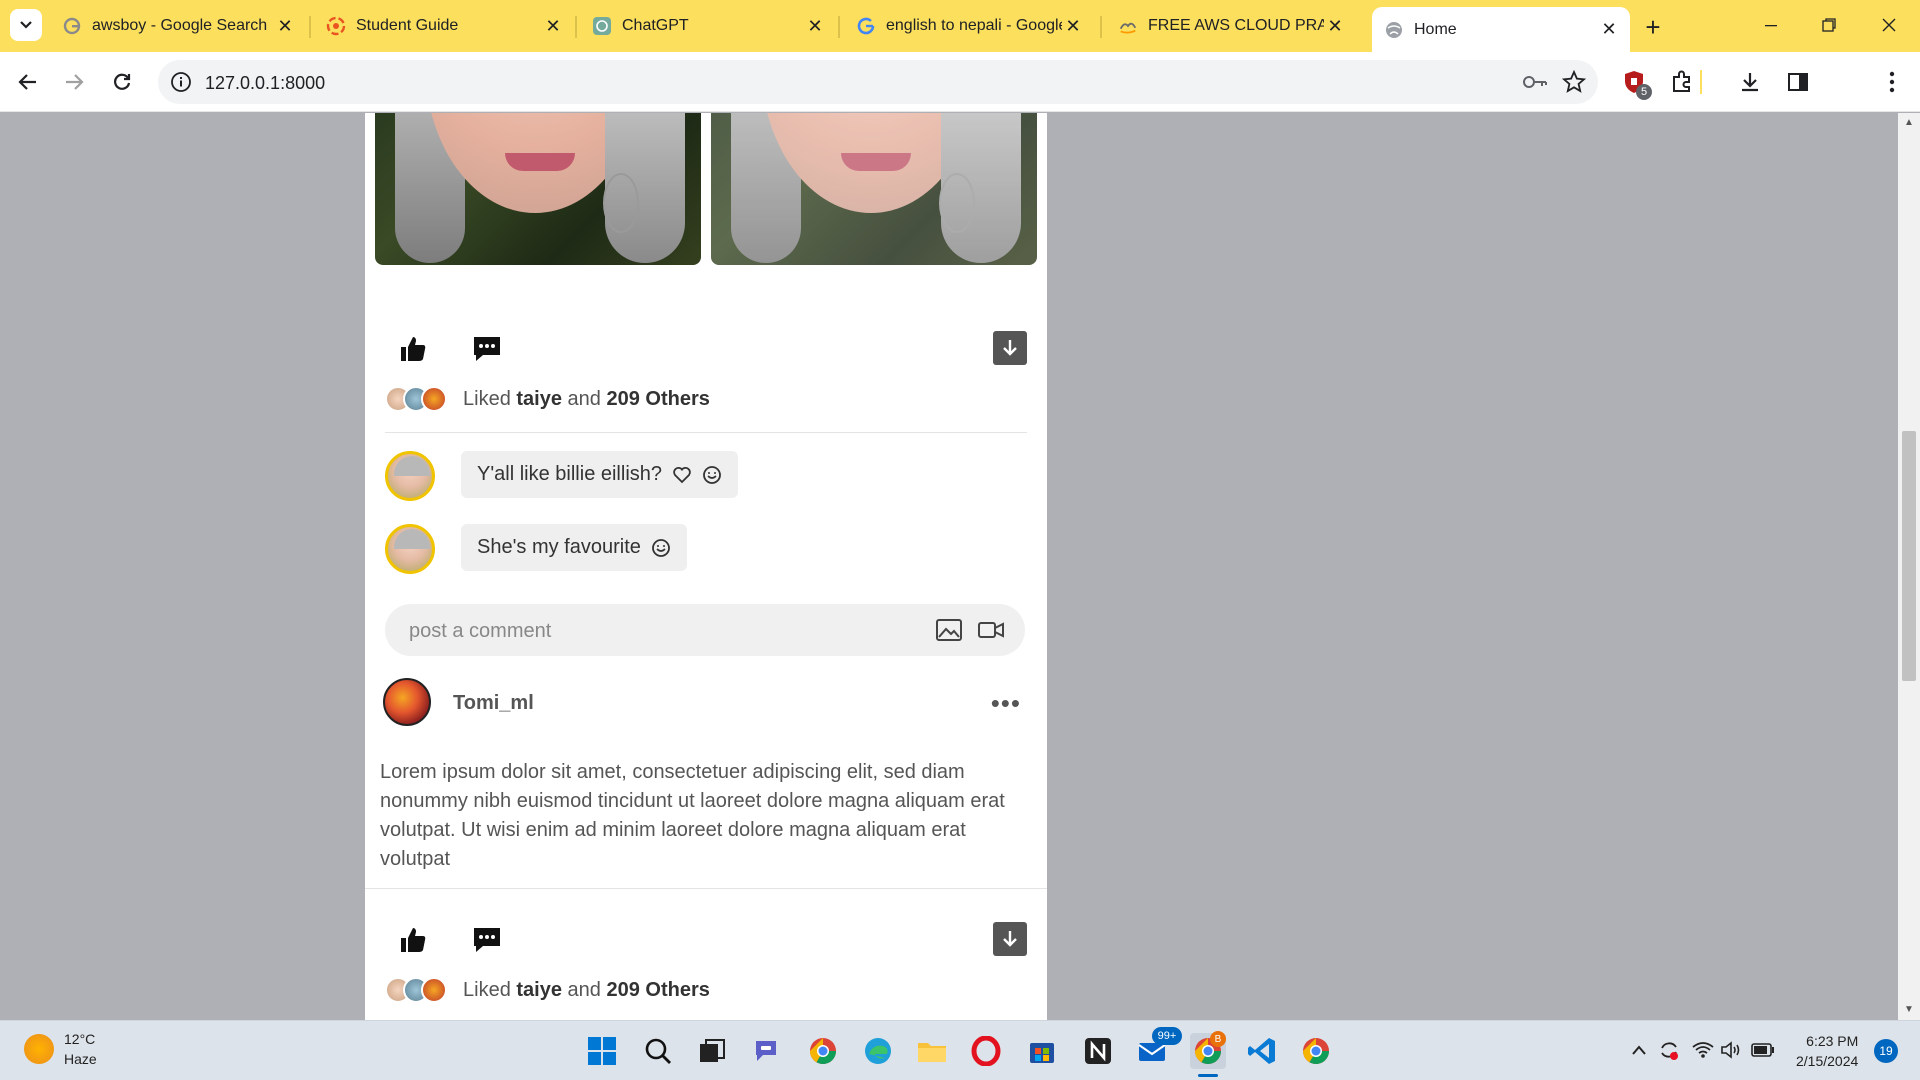 This screenshot has width=1920, height=1080. What do you see at coordinates (1262, 1051) in the screenshot?
I see `vscode-app` at bounding box center [1262, 1051].